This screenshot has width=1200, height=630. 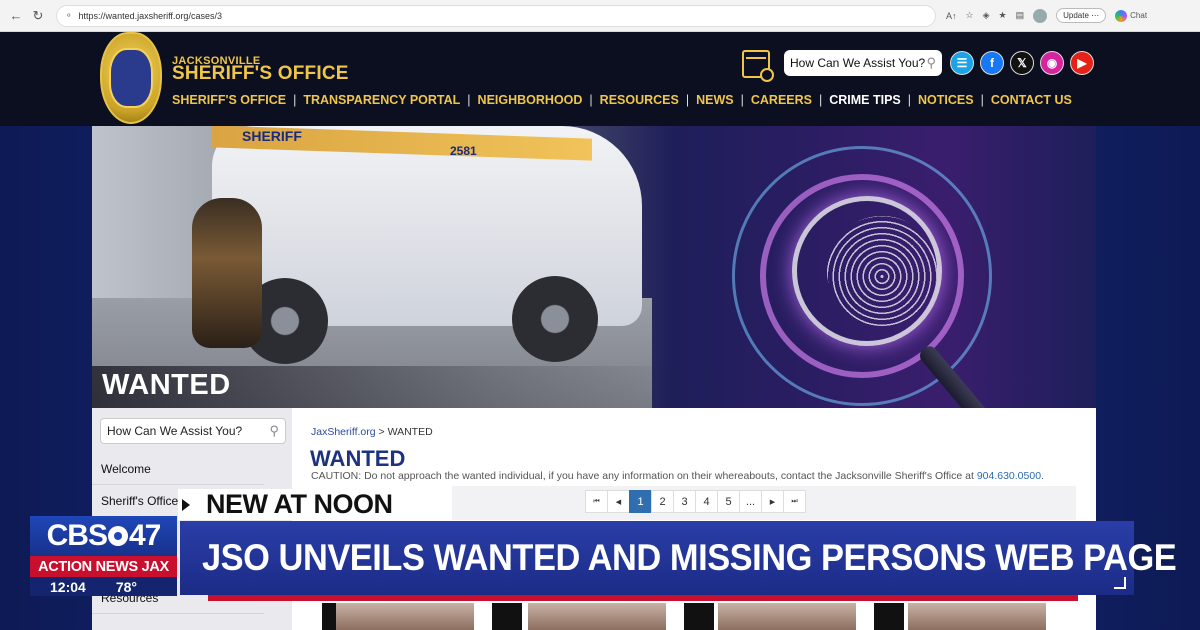 I want to click on nav-crime-tips: CRIME TIPS, so click(x=865, y=100).